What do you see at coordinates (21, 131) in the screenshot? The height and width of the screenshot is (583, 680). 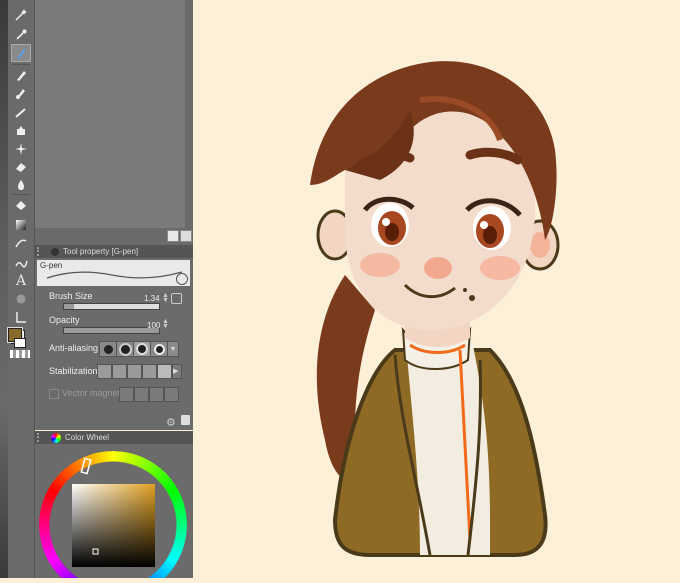 I see `decoration-icon` at bounding box center [21, 131].